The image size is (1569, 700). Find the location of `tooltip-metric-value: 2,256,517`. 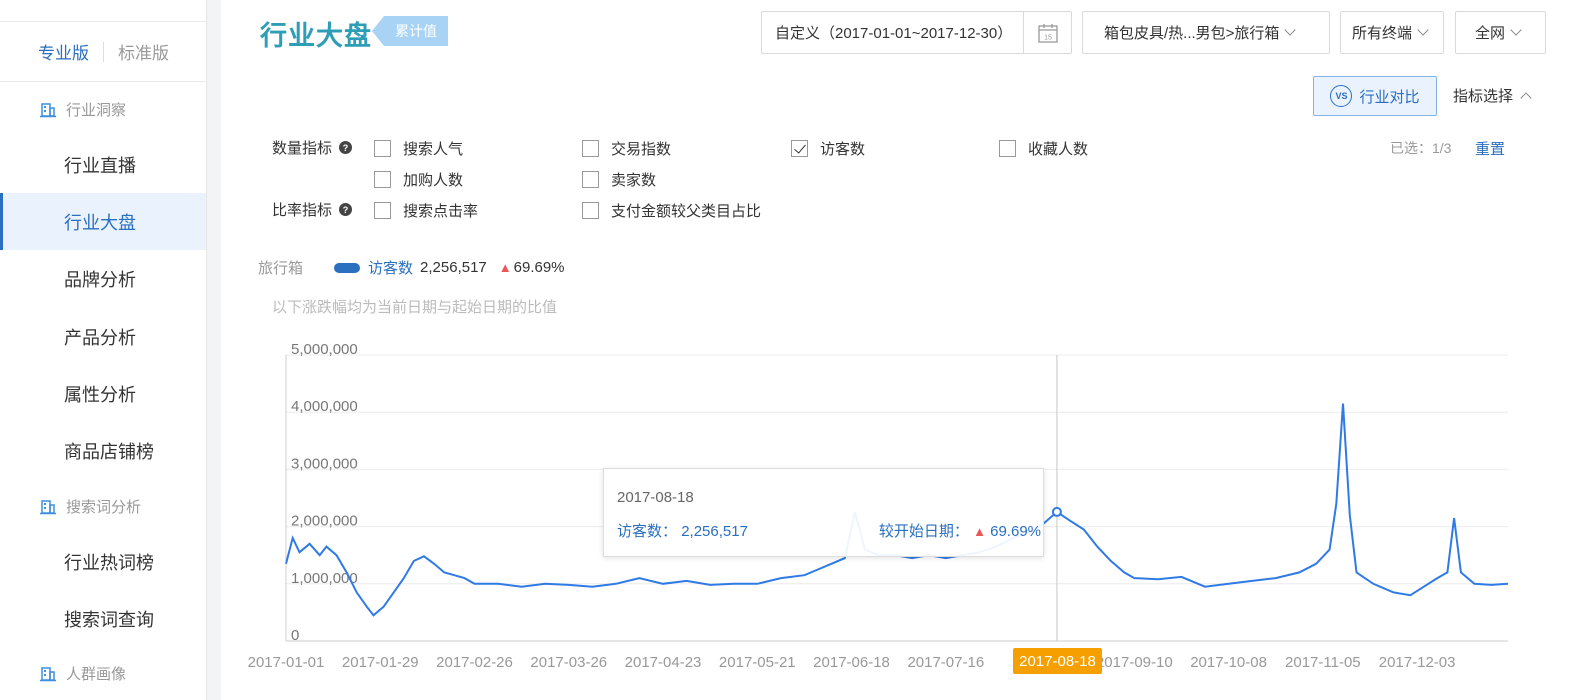

tooltip-metric-value: 2,256,517 is located at coordinates (714, 531).